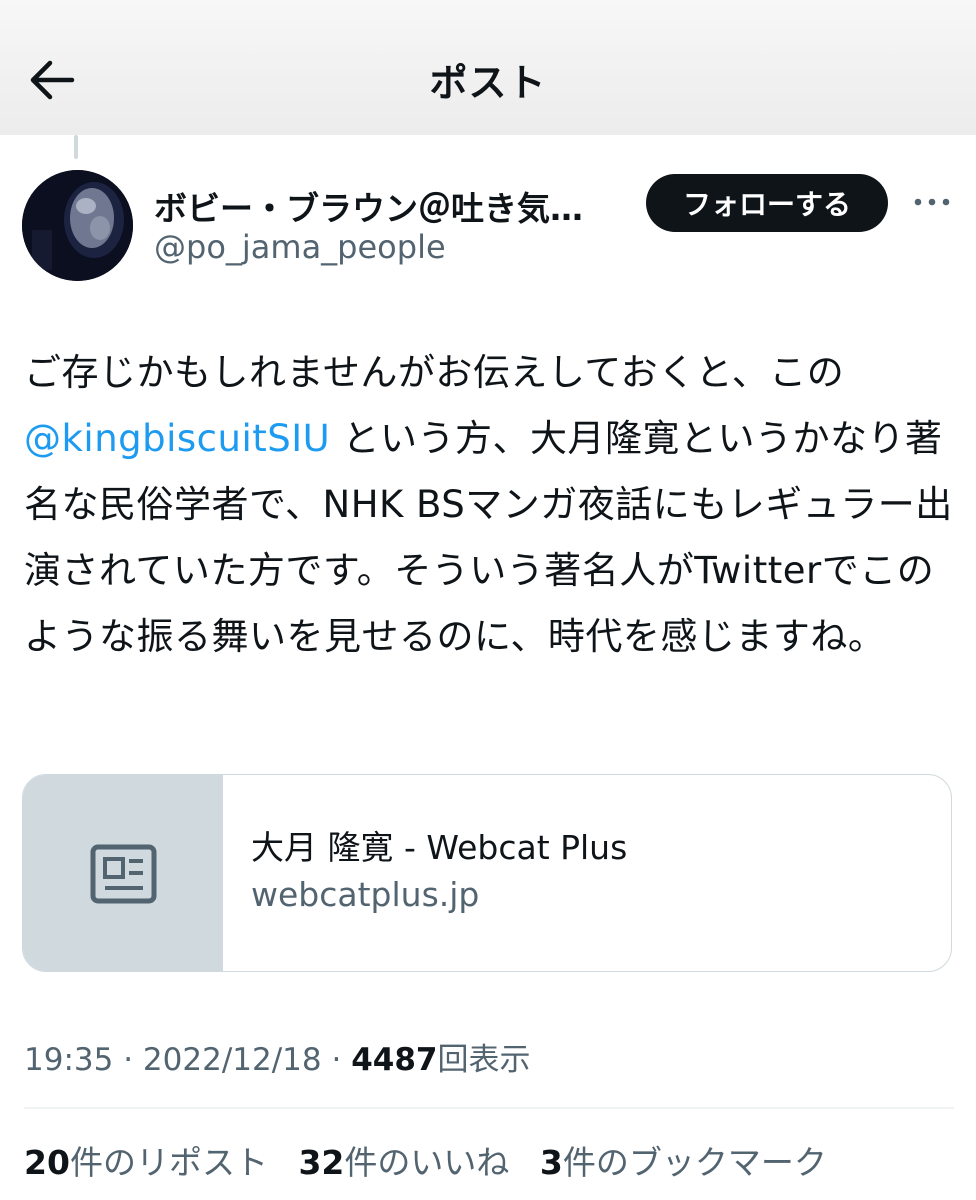 The height and width of the screenshot is (1200, 976). What do you see at coordinates (489, 1108) in the screenshot?
I see `divider` at bounding box center [489, 1108].